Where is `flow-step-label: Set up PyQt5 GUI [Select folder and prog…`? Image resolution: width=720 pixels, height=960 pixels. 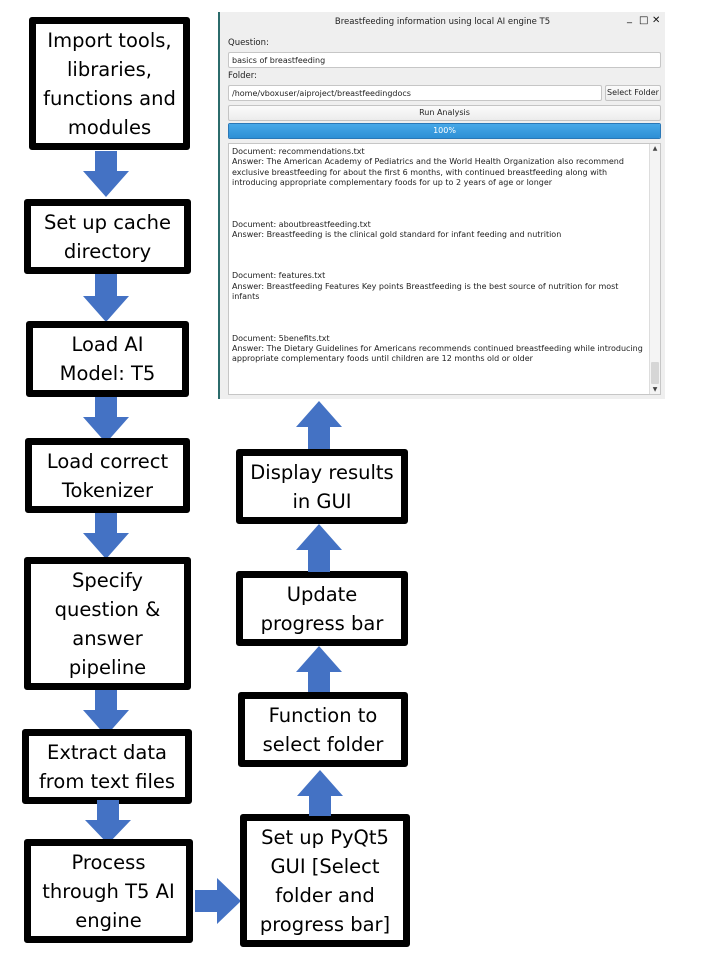 flow-step-label: Set up PyQt5 GUI [Select folder and prog… is located at coordinates (325, 880).